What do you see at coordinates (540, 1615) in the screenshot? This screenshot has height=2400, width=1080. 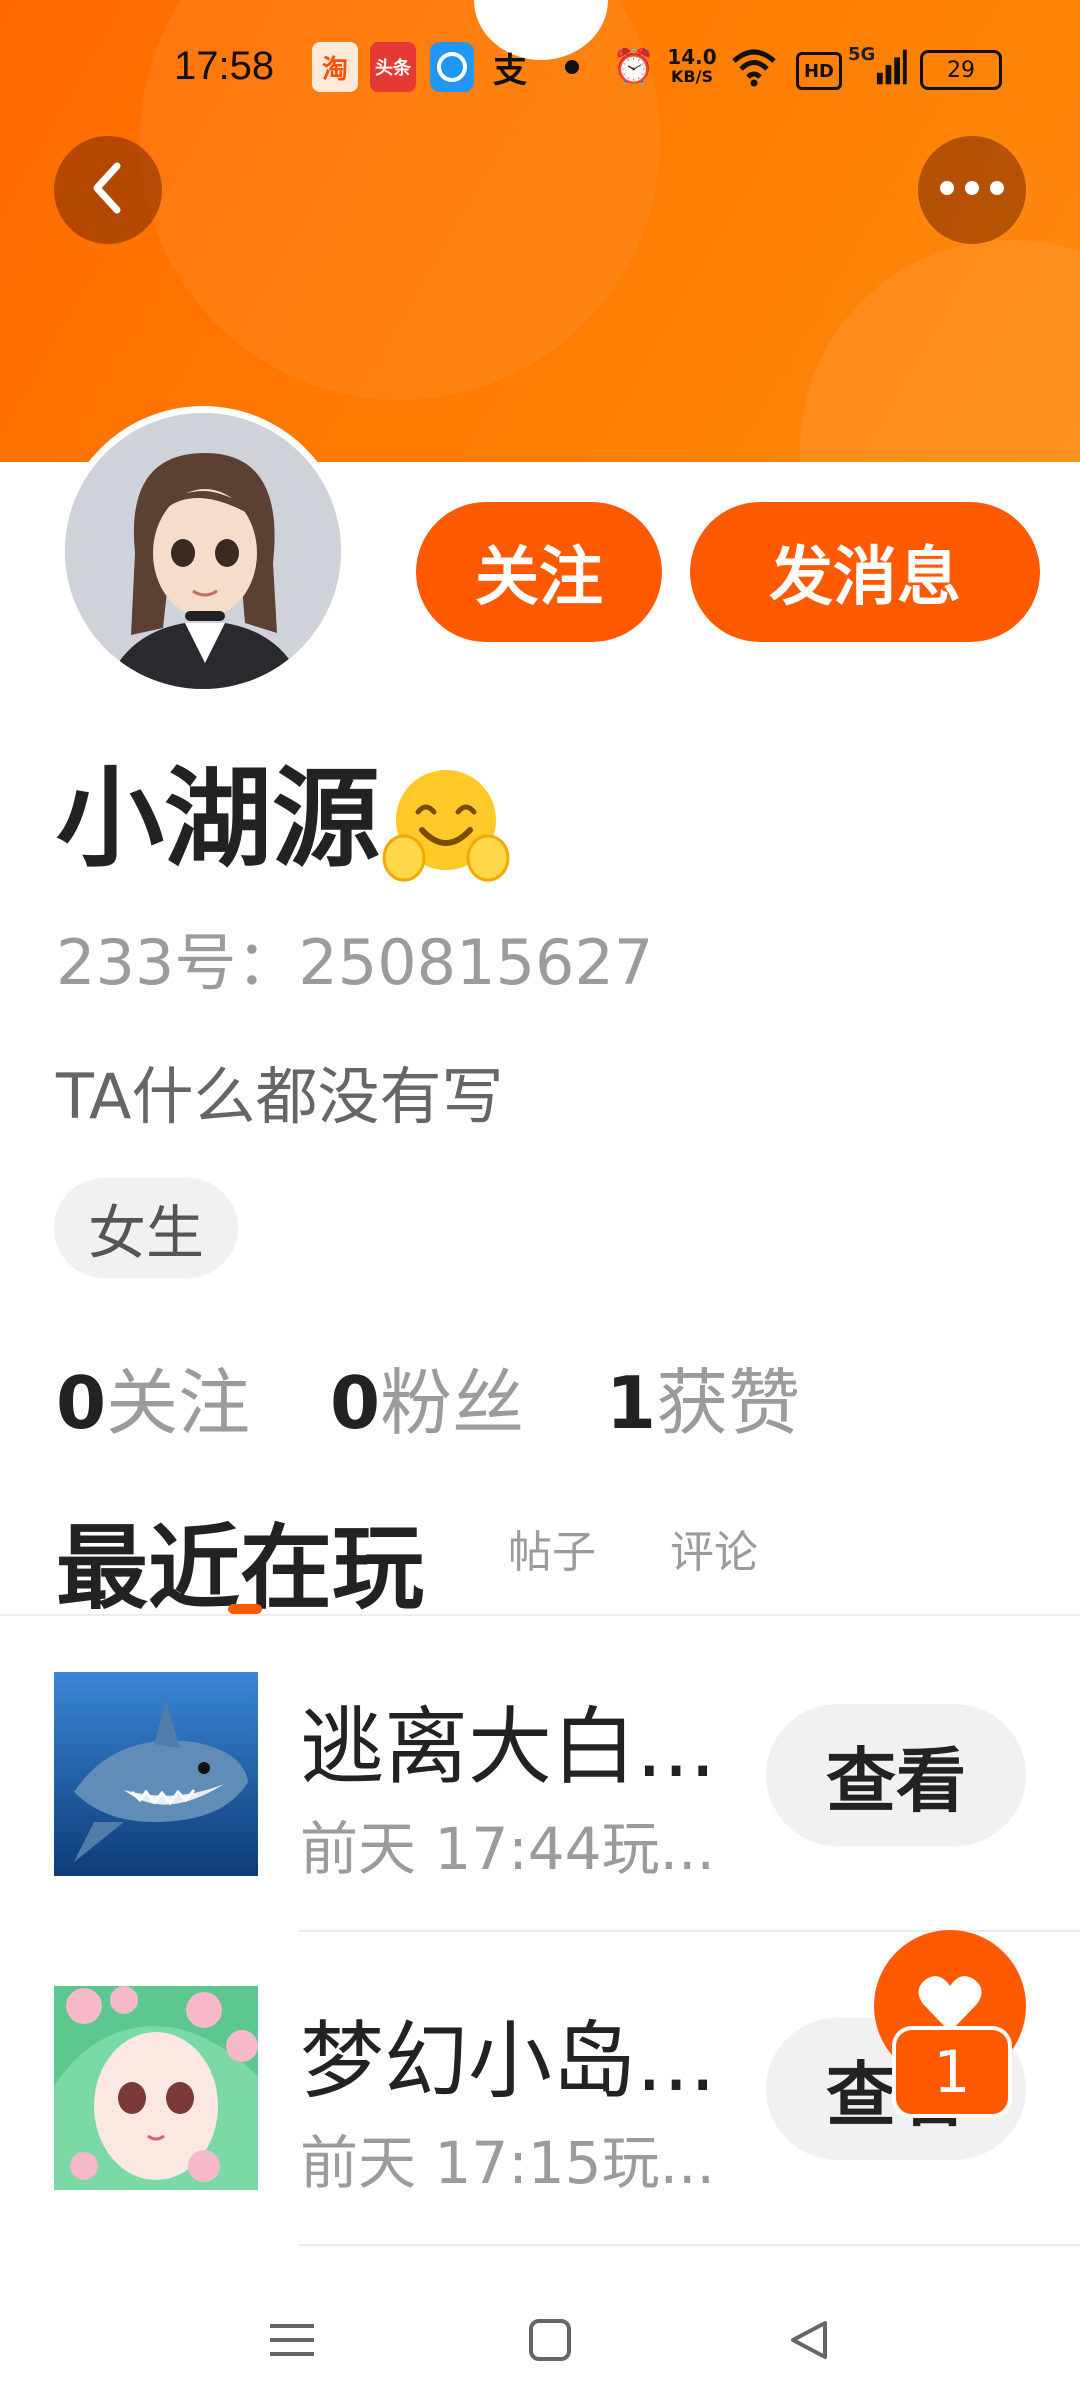 I see `tabs-divider` at bounding box center [540, 1615].